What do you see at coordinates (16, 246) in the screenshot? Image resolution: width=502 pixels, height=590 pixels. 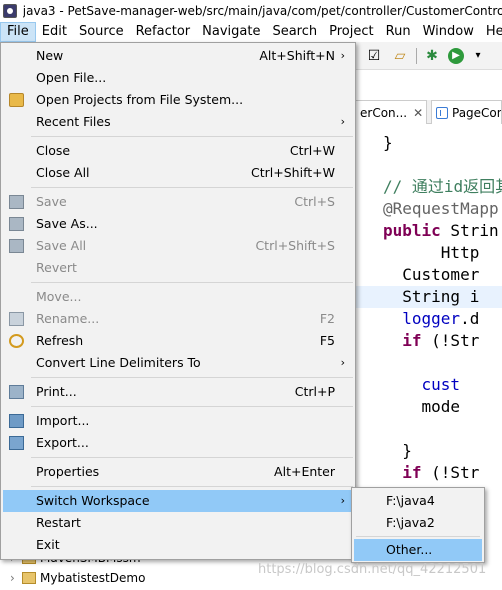 I see `save-all-icon` at bounding box center [16, 246].